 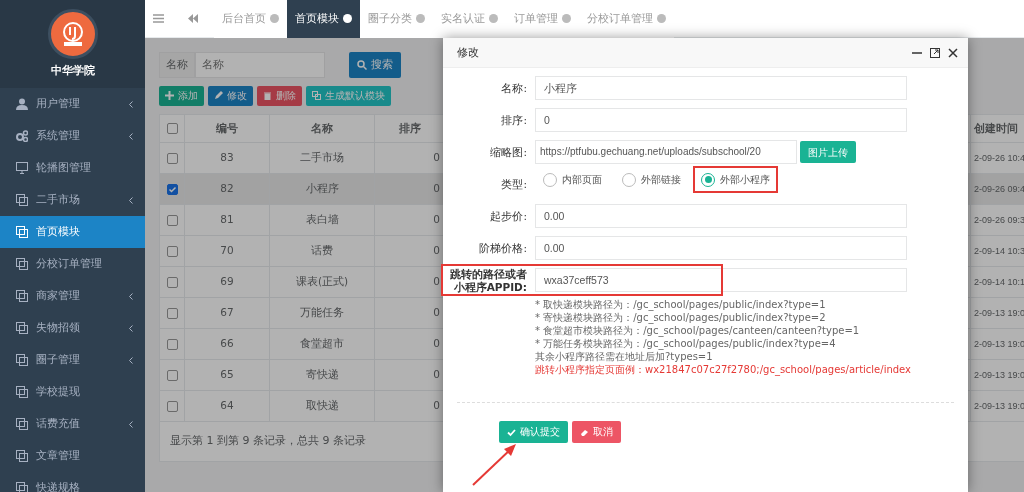 I want to click on sidebar-item: 轮播图管理, so click(x=72, y=168).